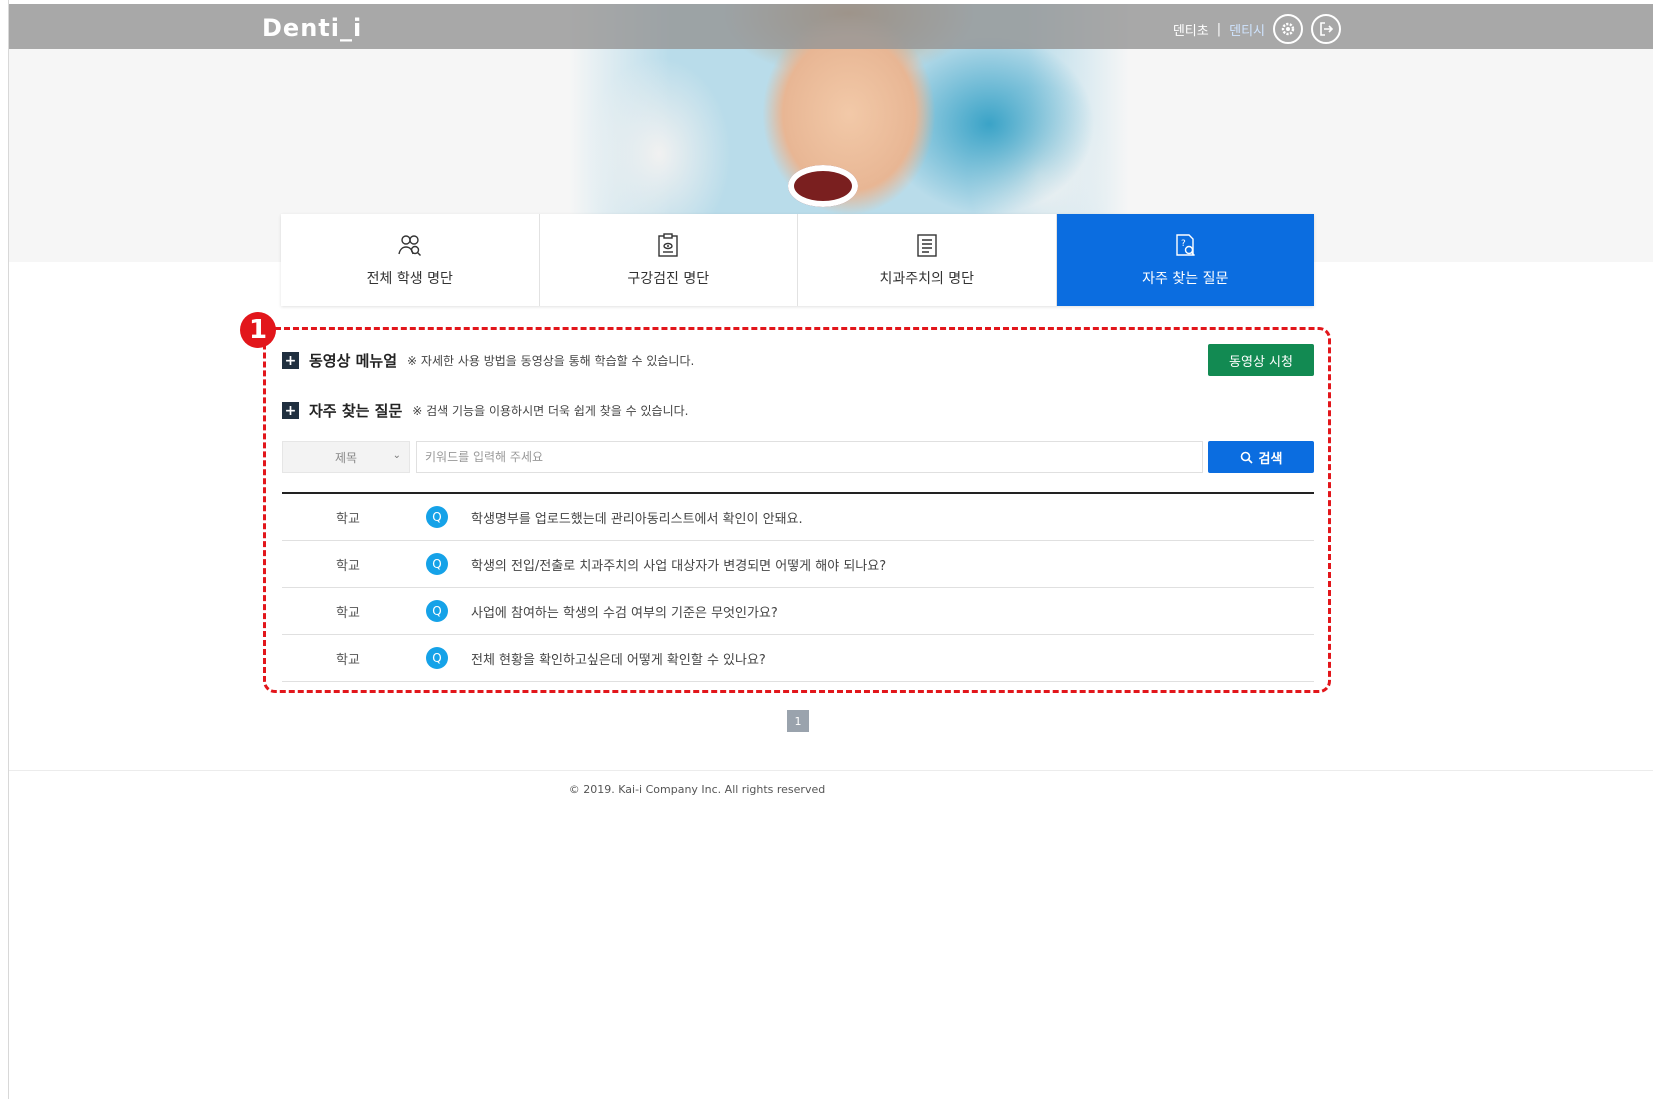 This screenshot has width=1653, height=1099. Describe the element at coordinates (831, 770) in the screenshot. I see `footer-divider` at that location.